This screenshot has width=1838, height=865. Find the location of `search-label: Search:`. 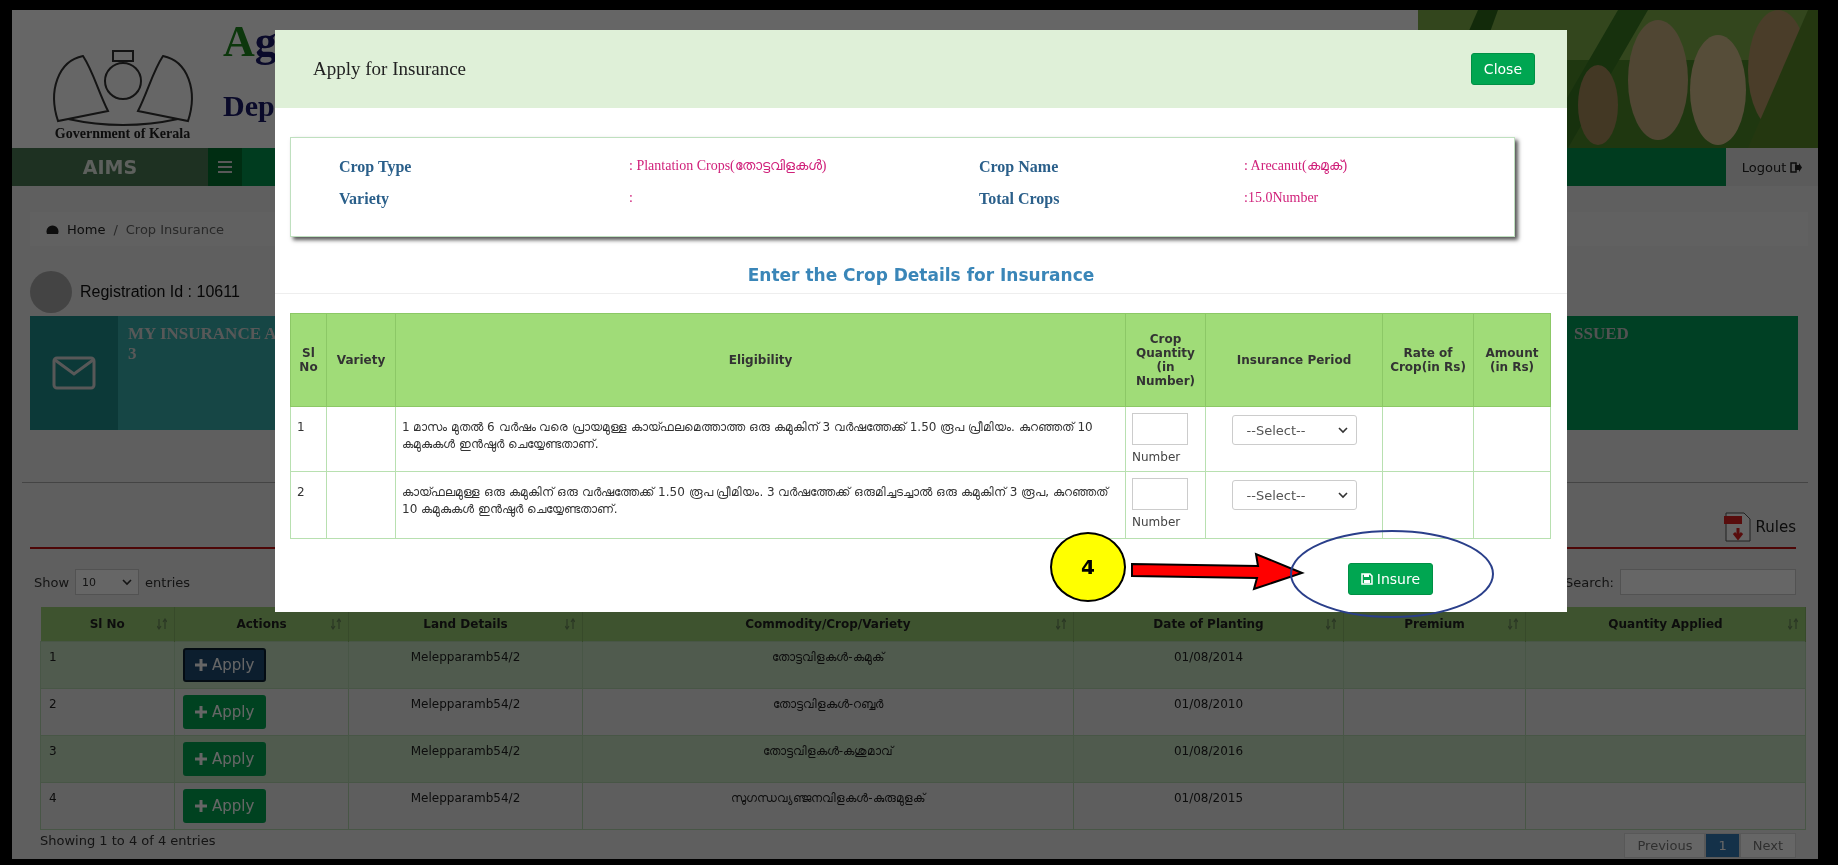

search-label: Search: is located at coordinates (1589, 582).